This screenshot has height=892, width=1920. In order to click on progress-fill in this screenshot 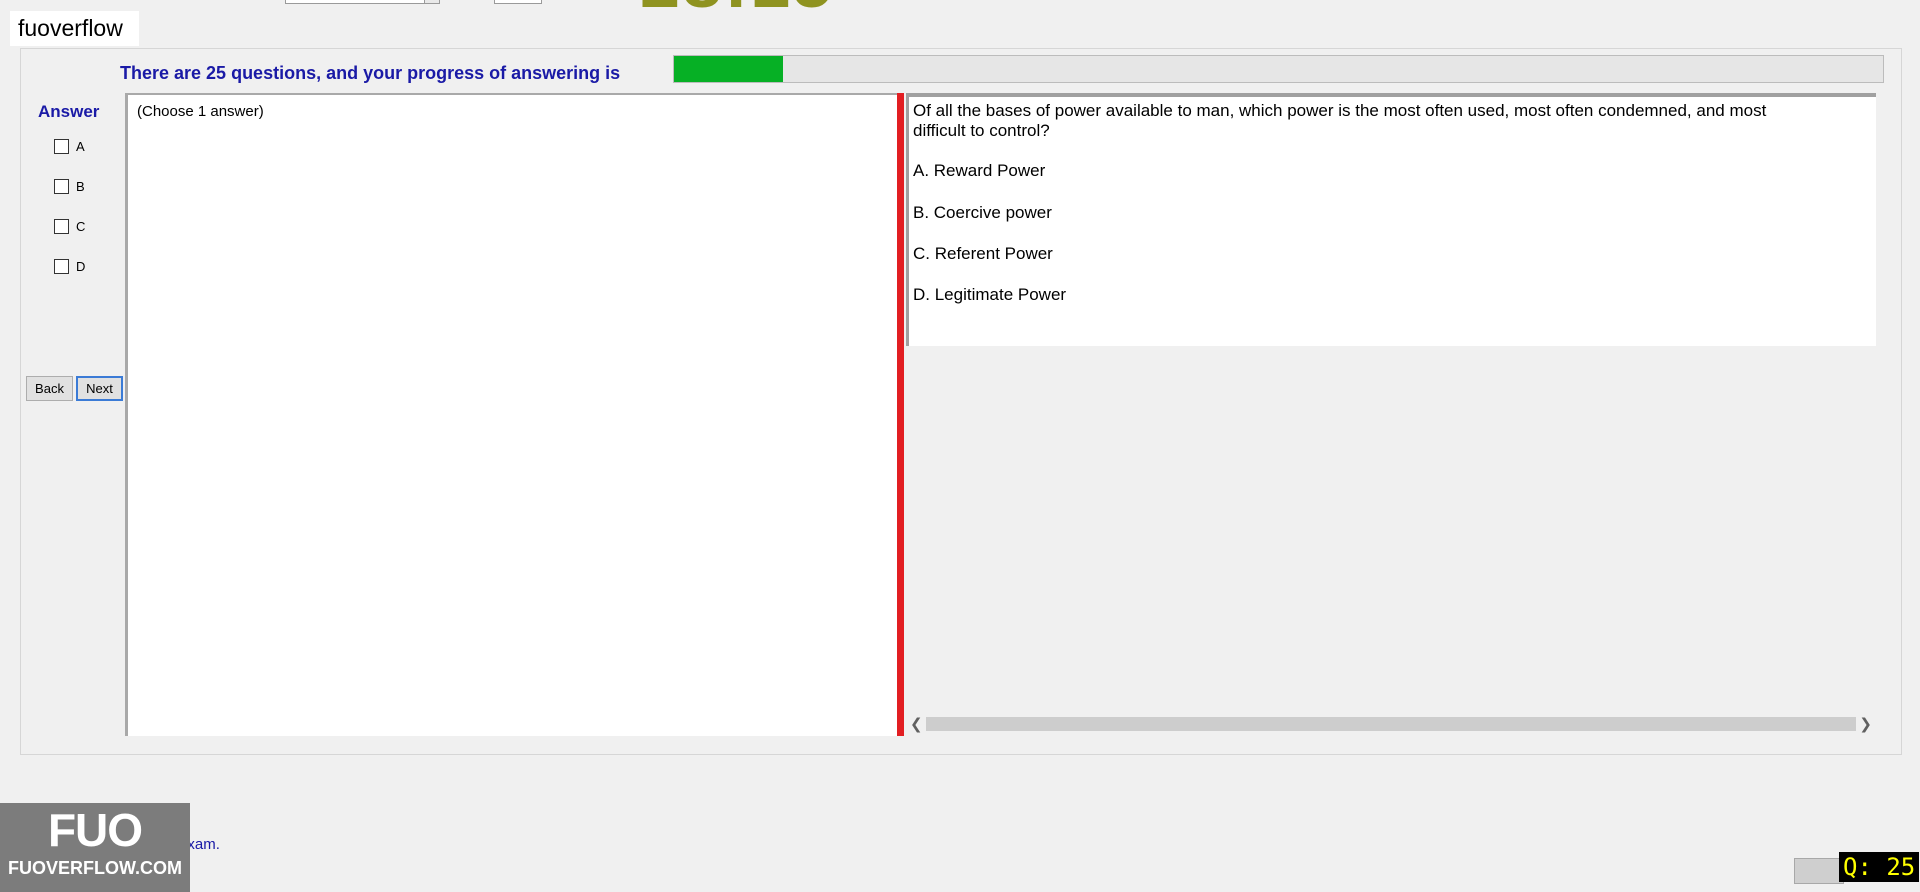, I will do `click(728, 69)`.